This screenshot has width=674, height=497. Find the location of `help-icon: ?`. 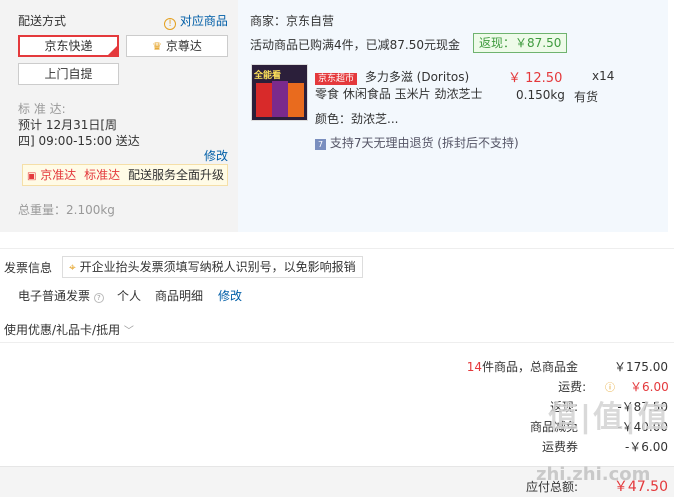

help-icon: ? is located at coordinates (98, 298).